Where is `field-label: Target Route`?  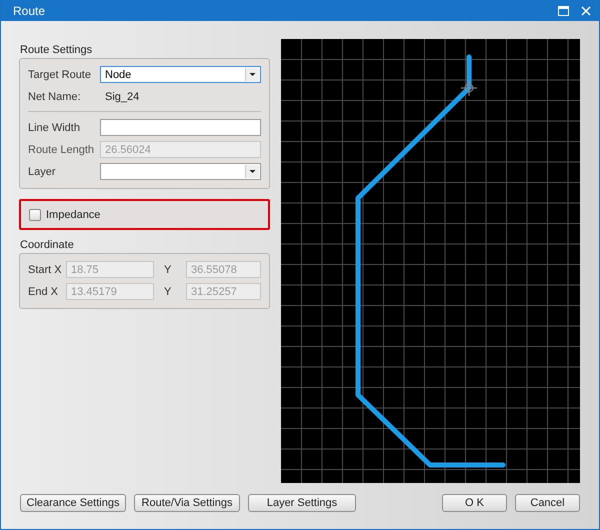
field-label: Target Route is located at coordinates (60, 74).